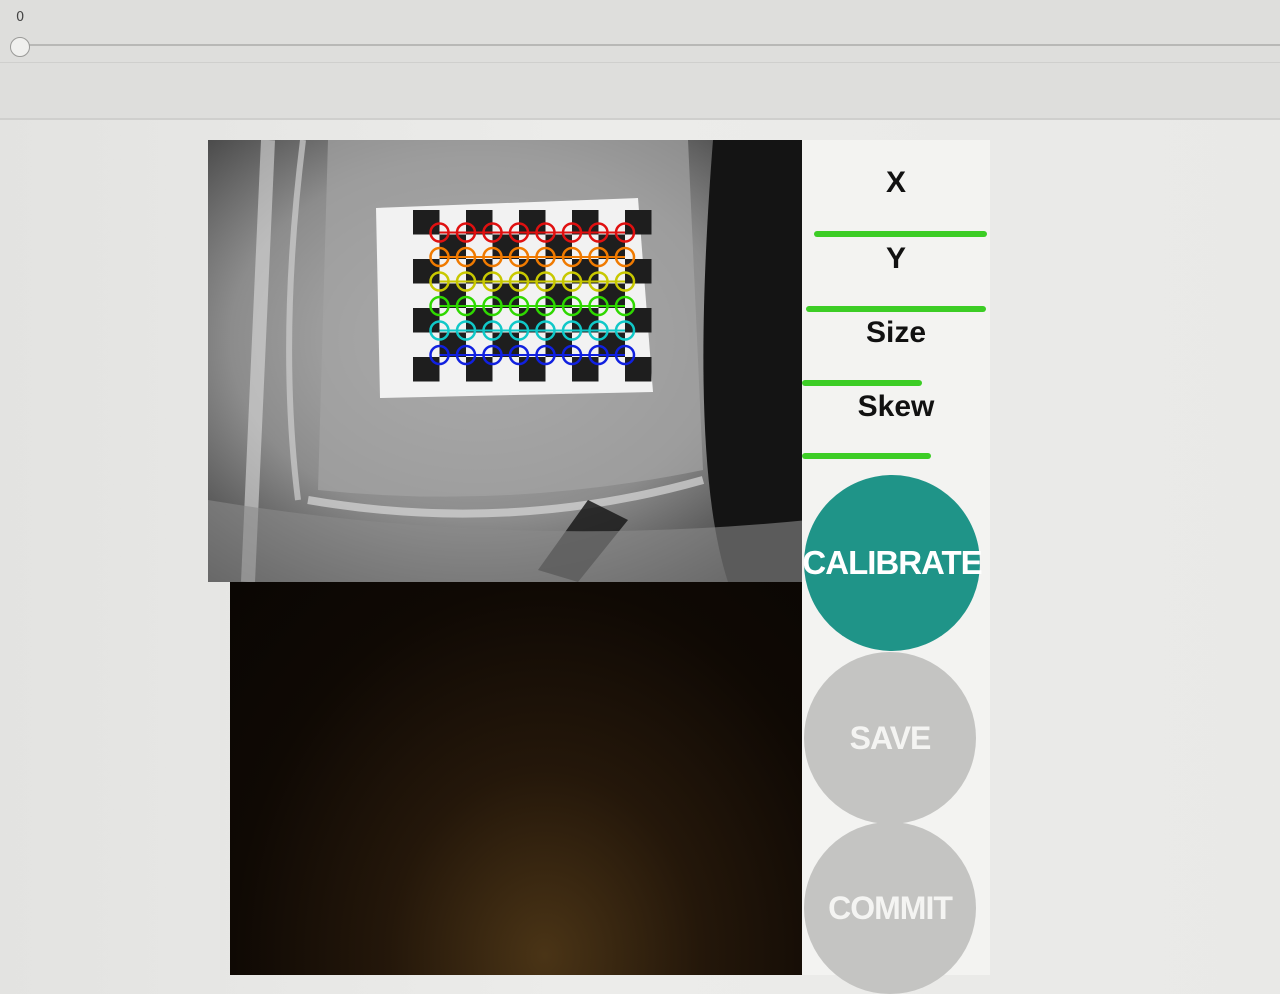  I want to click on slider-thumb, so click(20, 47).